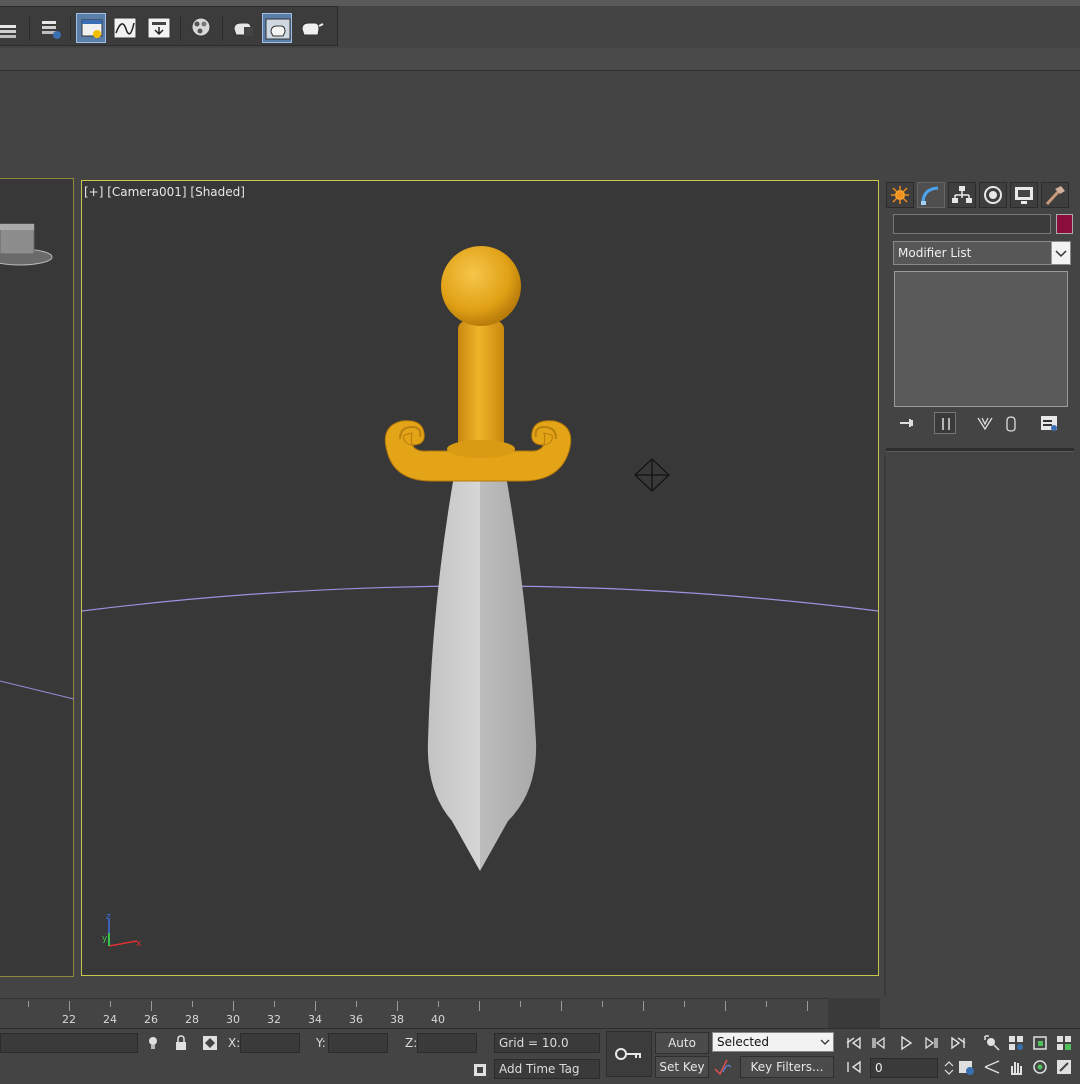 This screenshot has width=1080, height=1084. I want to click on manage-layers-icon, so click(51, 28).